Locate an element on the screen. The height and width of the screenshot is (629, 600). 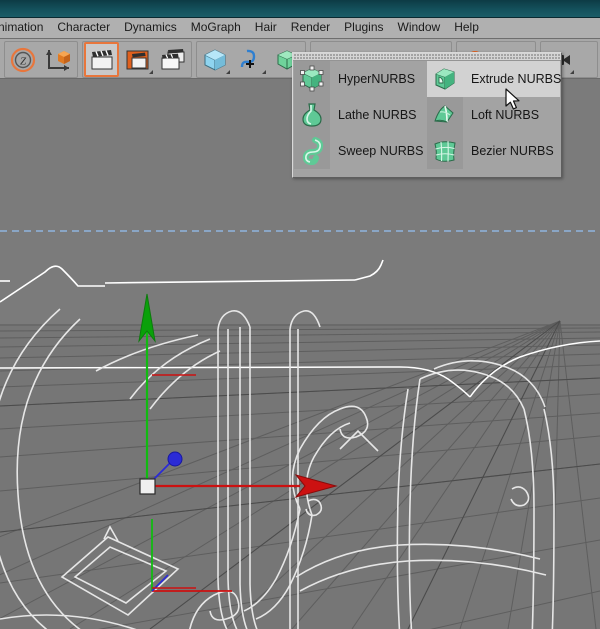
palette-drag-grip is located at coordinates (427, 57).